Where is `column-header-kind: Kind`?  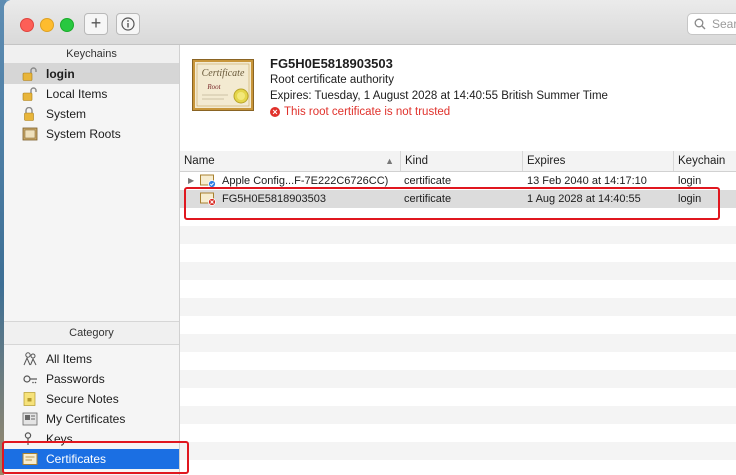 column-header-kind: Kind is located at coordinates (462, 161).